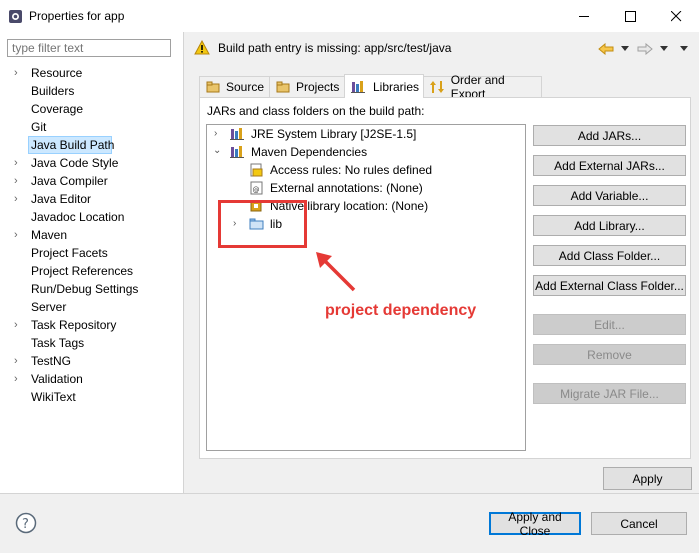  I want to click on maximize-icon, so click(630, 16).